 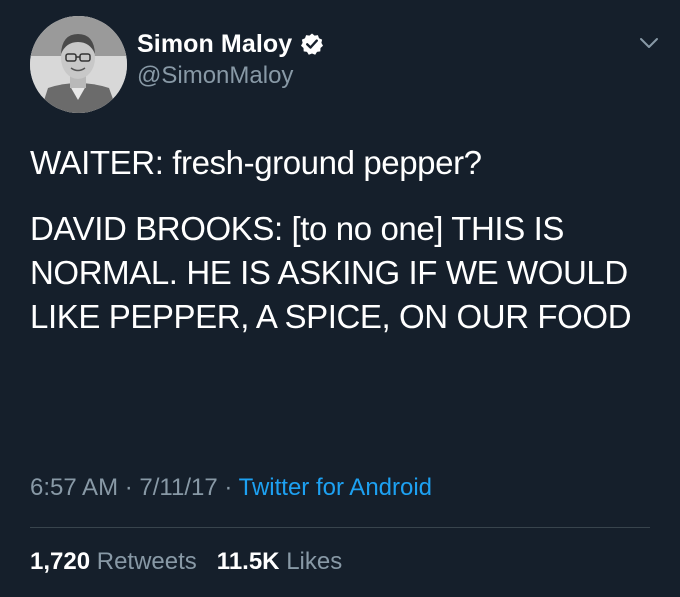 I want to click on tweet-time: 6:57 AM, so click(x=74, y=487).